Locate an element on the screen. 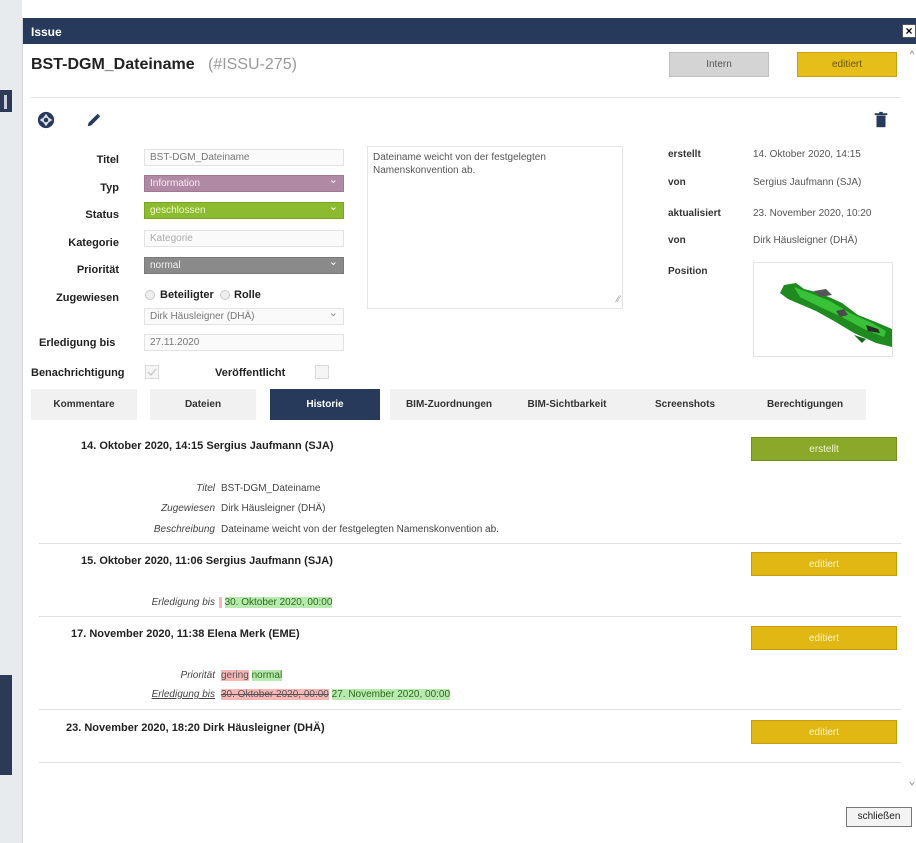  change-value: 30. Oktober 2020, 00:00 is located at coordinates (276, 602).